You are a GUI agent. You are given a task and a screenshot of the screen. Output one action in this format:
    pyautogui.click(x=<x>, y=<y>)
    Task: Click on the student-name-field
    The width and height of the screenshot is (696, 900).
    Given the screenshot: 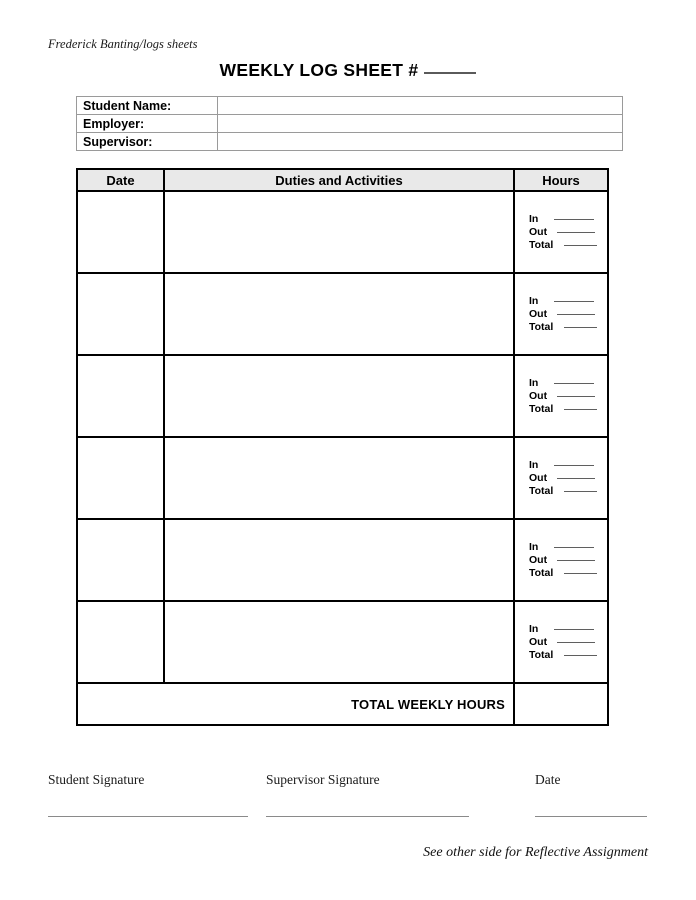 What is the action you would take?
    pyautogui.click(x=420, y=105)
    